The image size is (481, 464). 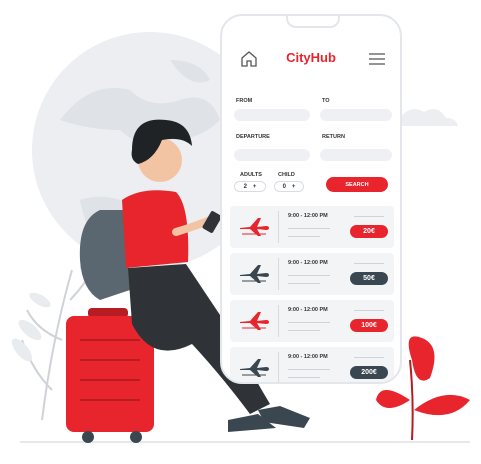 What do you see at coordinates (356, 115) in the screenshot?
I see `to-field` at bounding box center [356, 115].